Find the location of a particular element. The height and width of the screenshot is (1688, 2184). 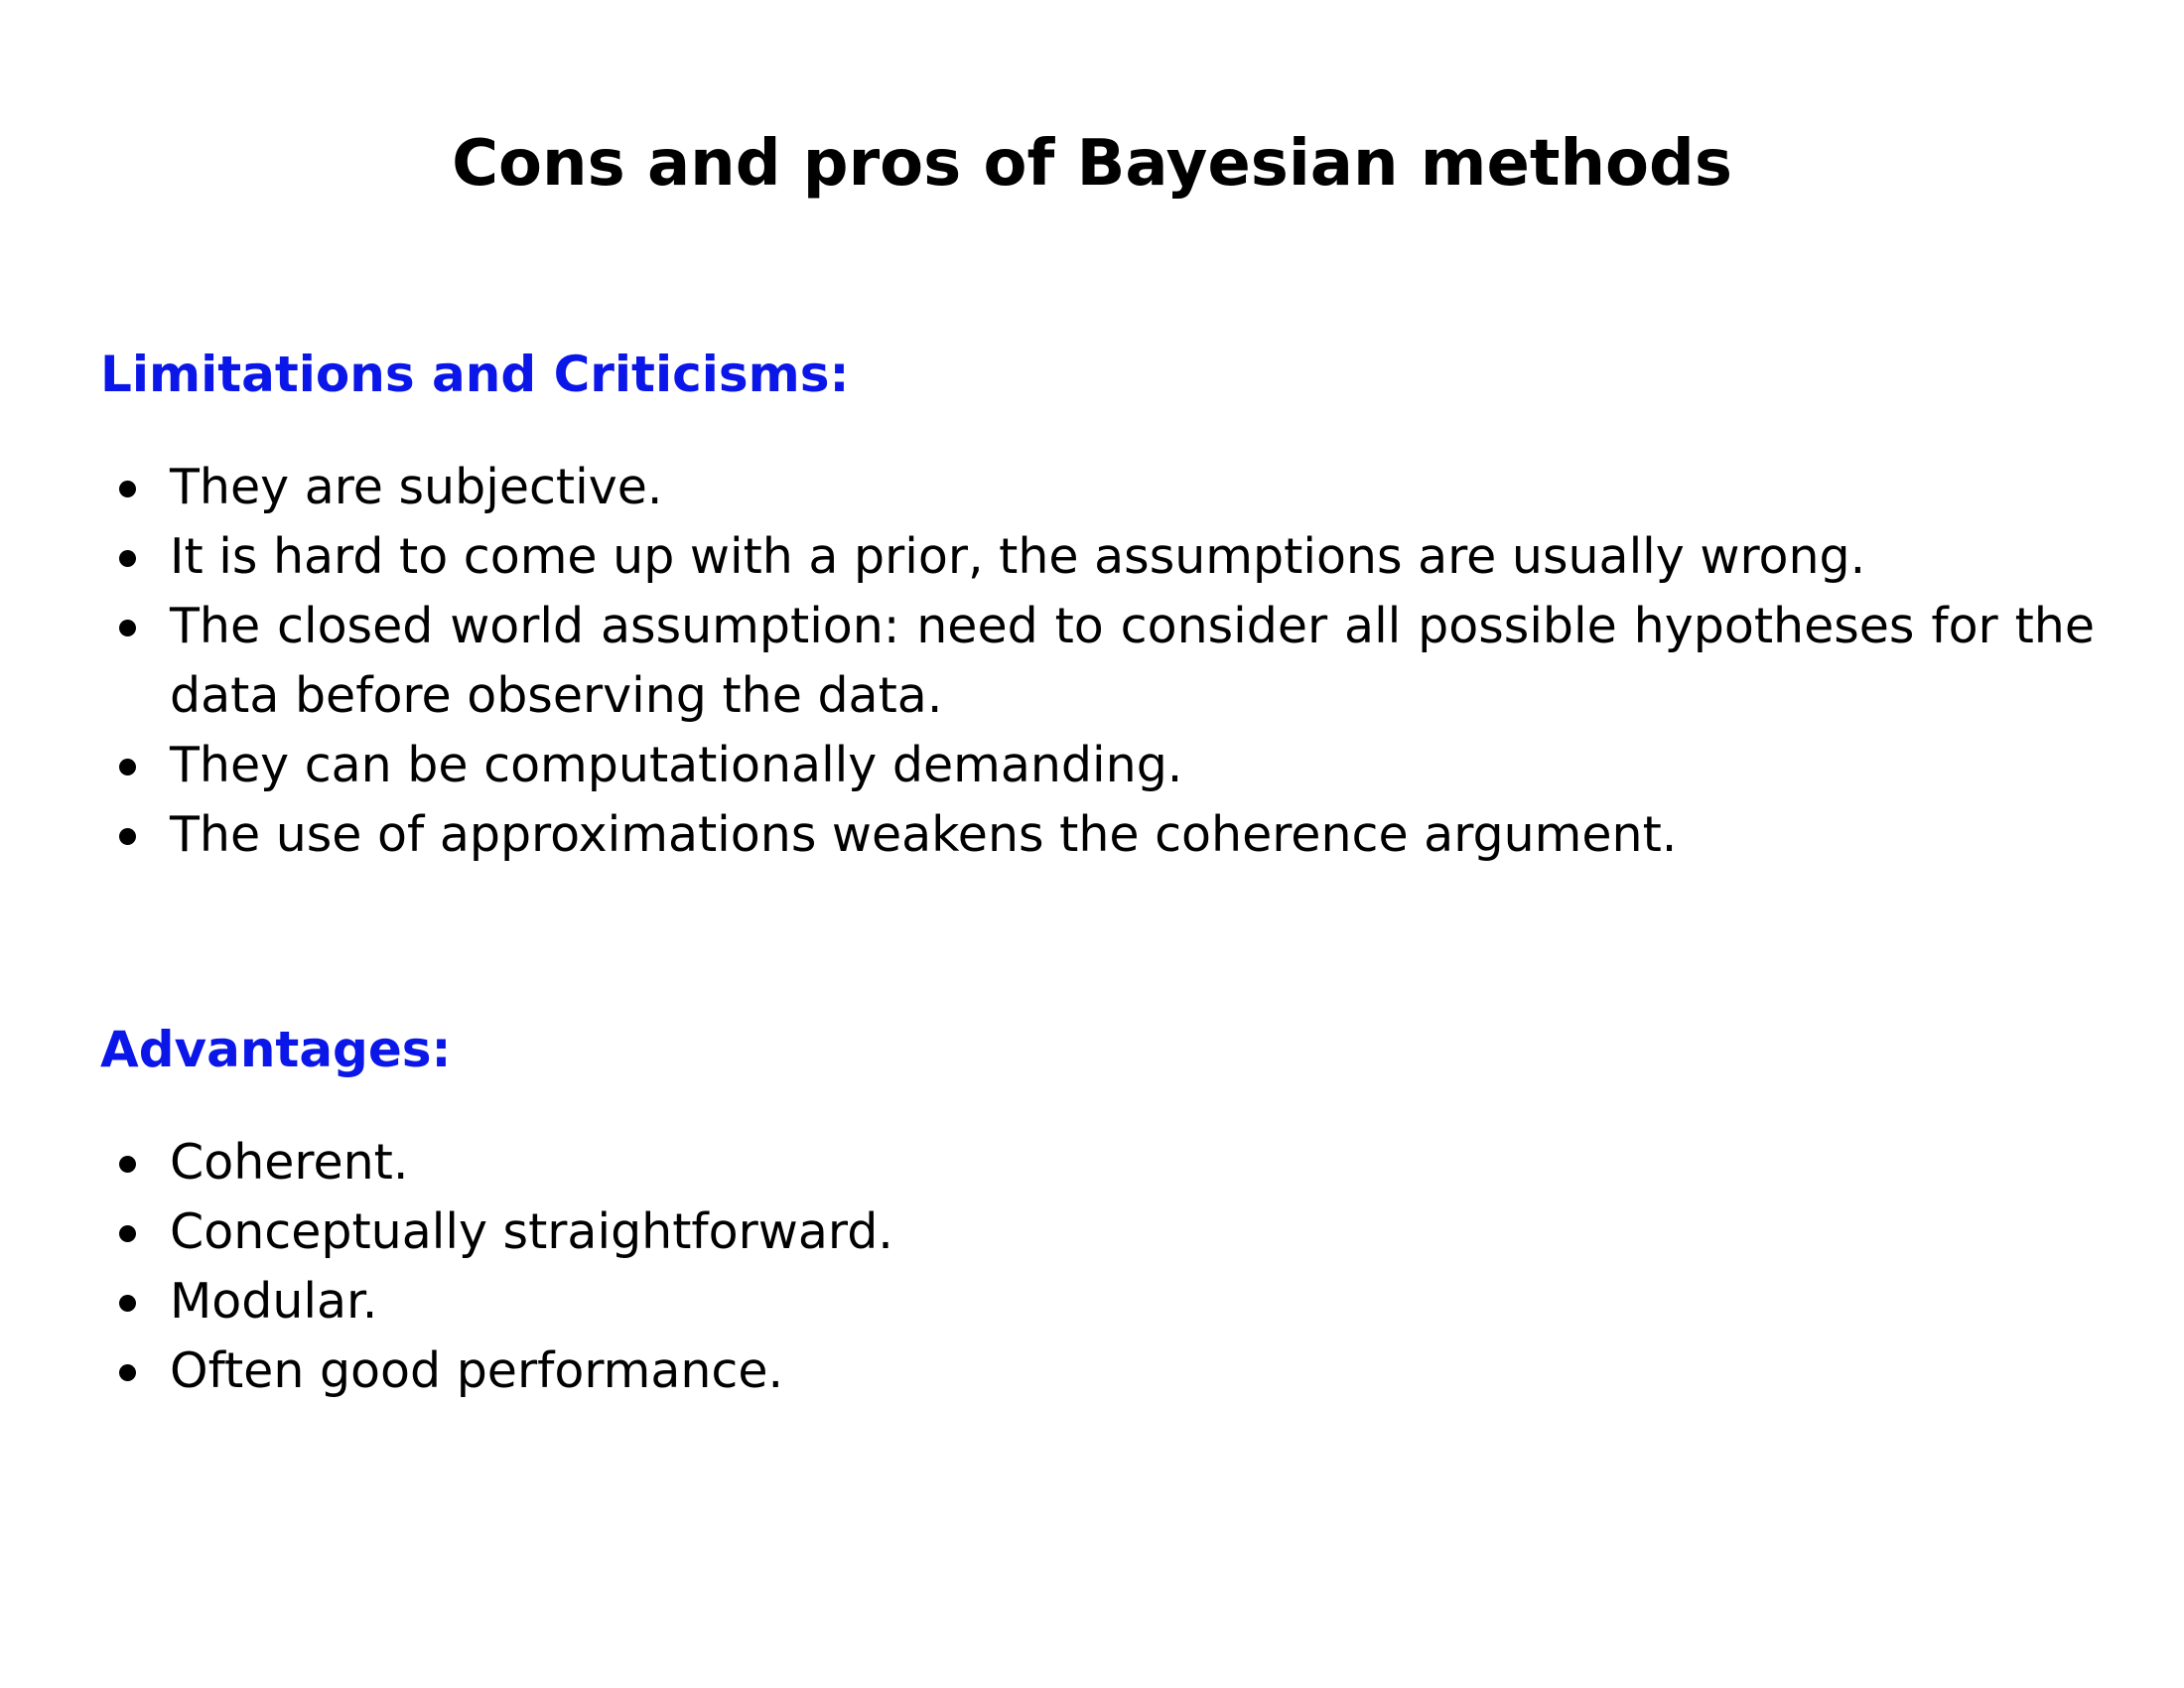

list-item-text: Modular. is located at coordinates (274, 1301).